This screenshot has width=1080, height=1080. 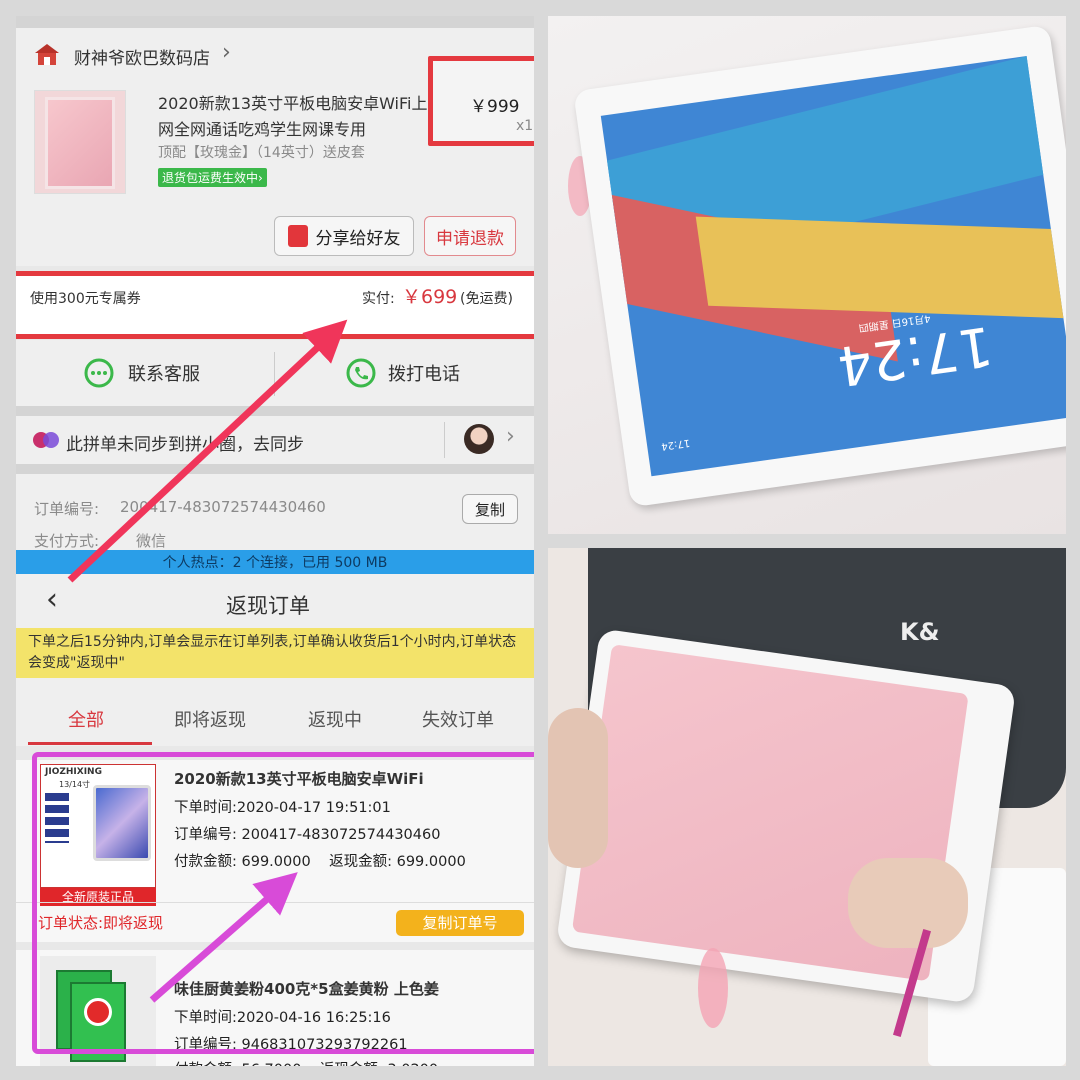 I want to click on magenta-arrow, so click(x=223, y=937).